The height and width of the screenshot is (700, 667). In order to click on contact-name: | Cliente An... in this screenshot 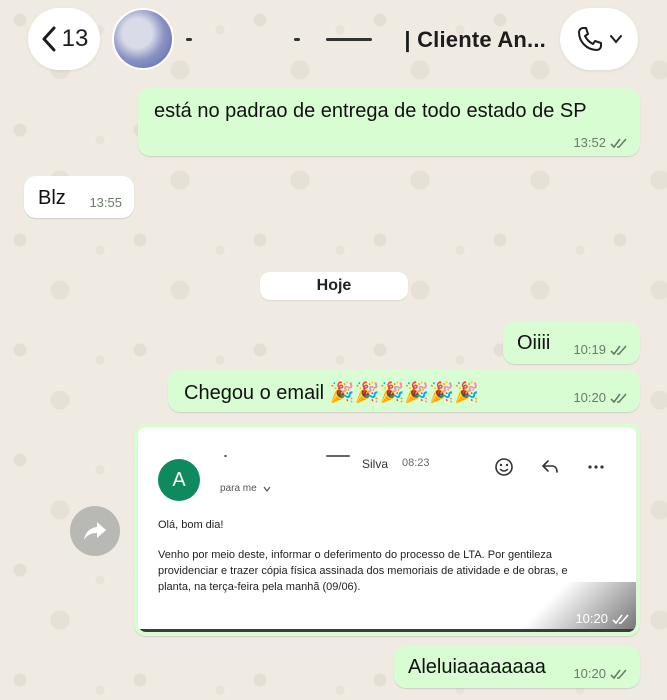, I will do `click(475, 39)`.